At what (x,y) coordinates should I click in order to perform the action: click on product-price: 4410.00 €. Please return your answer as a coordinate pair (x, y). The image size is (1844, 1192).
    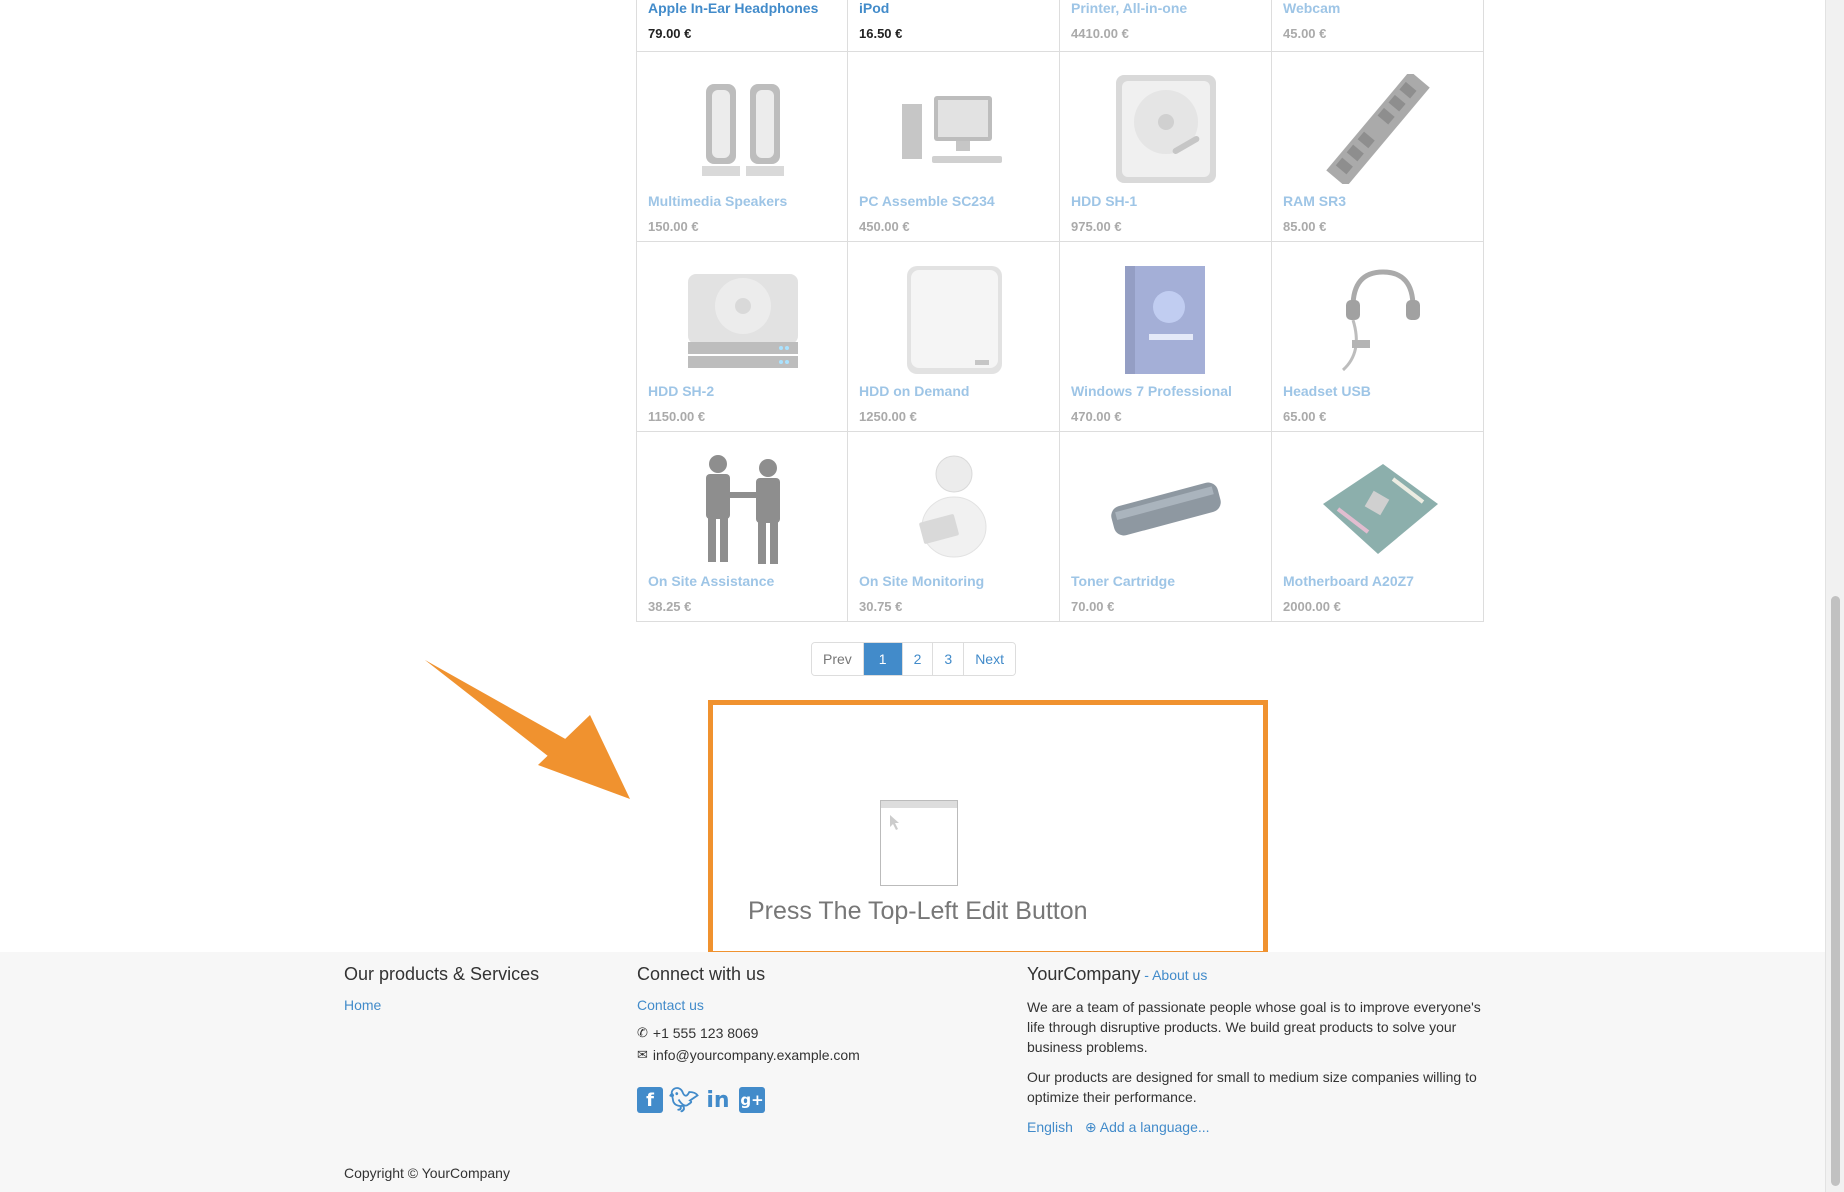
    Looking at the image, I should click on (1100, 33).